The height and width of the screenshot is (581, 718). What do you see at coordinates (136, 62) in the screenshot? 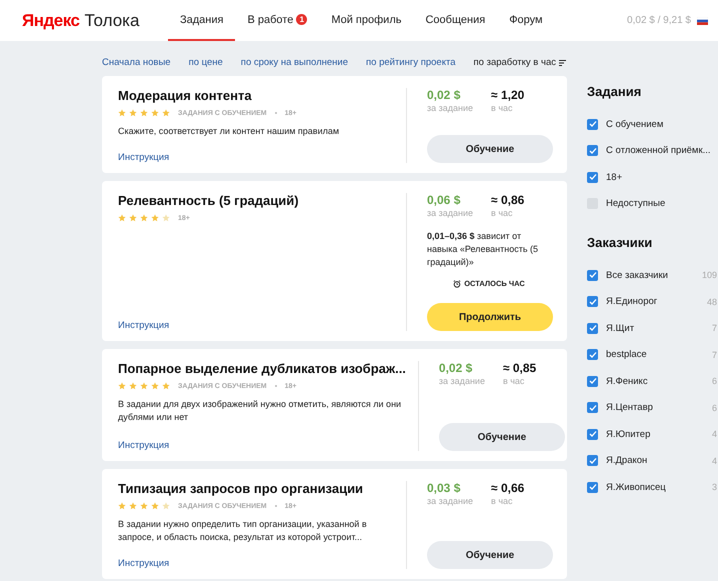
I see `sort-option: Сначала новые` at bounding box center [136, 62].